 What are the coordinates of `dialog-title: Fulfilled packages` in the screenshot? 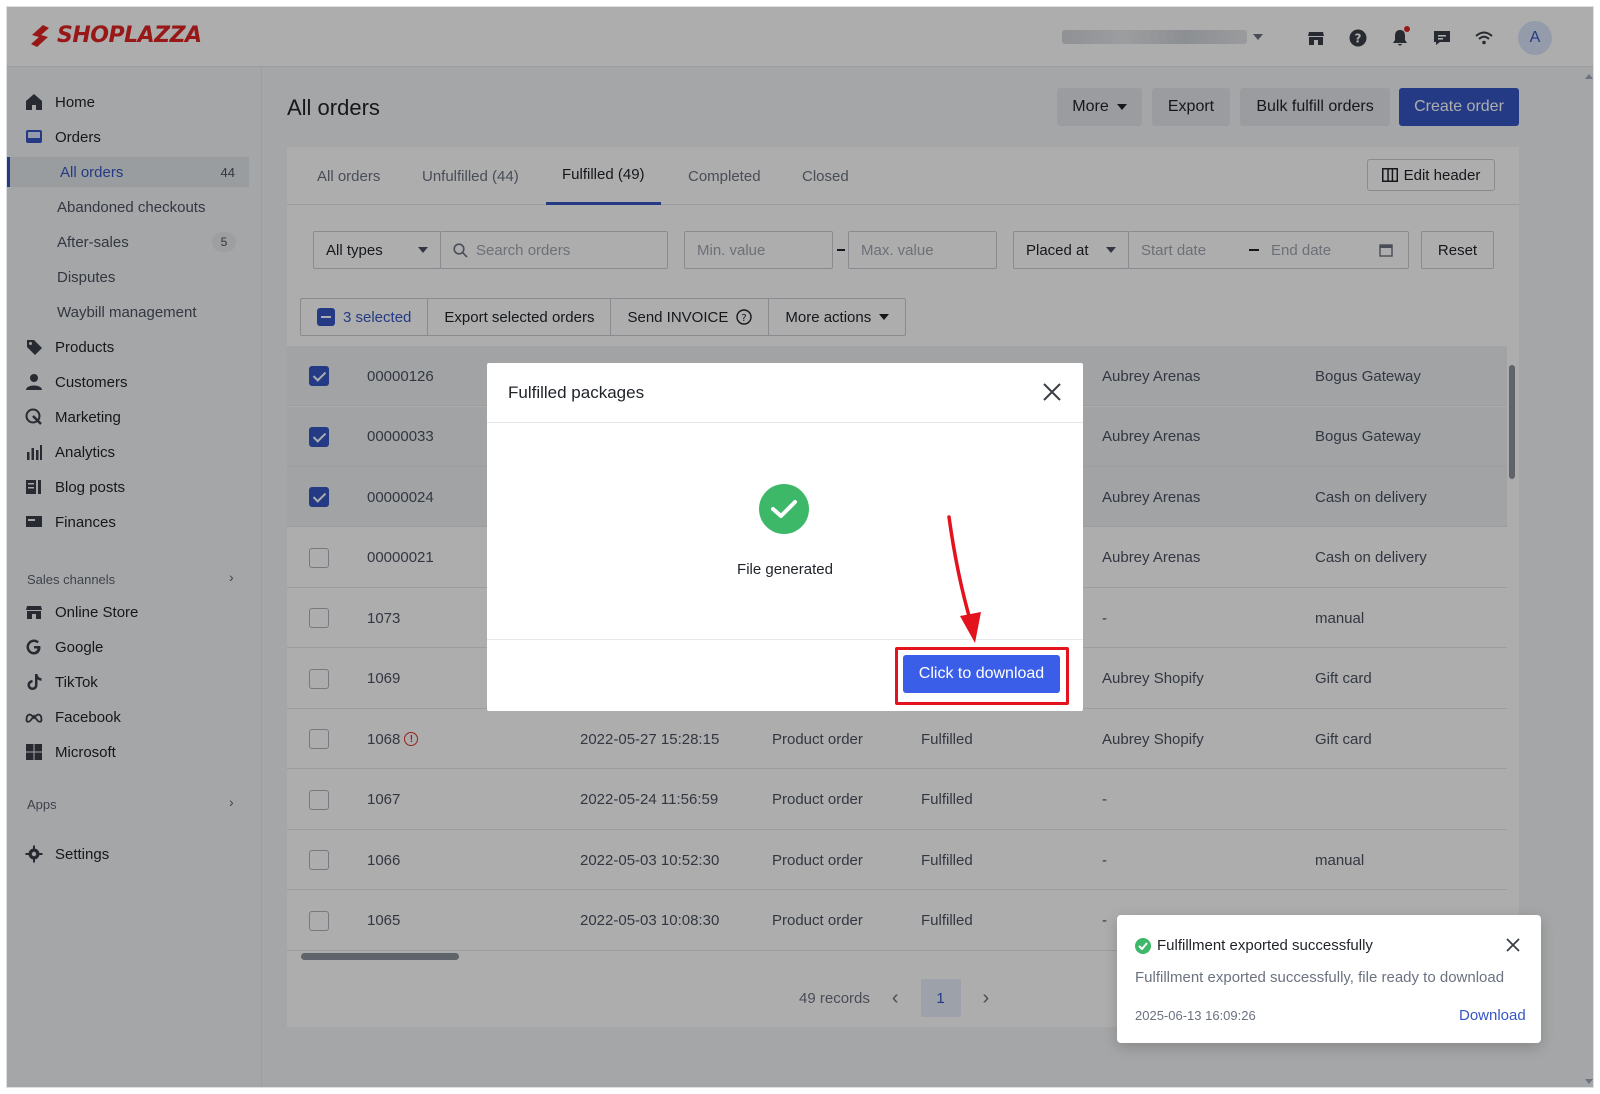 It's located at (576, 392).